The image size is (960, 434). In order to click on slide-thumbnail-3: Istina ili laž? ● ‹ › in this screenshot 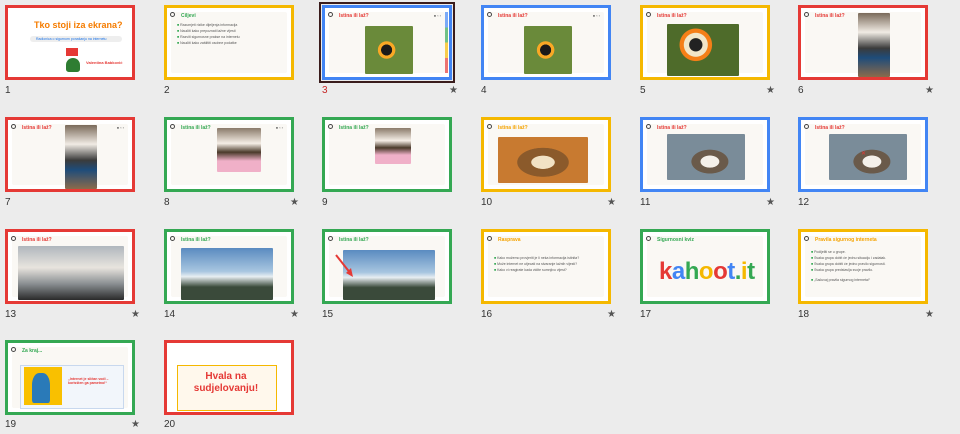, I will do `click(387, 42)`.